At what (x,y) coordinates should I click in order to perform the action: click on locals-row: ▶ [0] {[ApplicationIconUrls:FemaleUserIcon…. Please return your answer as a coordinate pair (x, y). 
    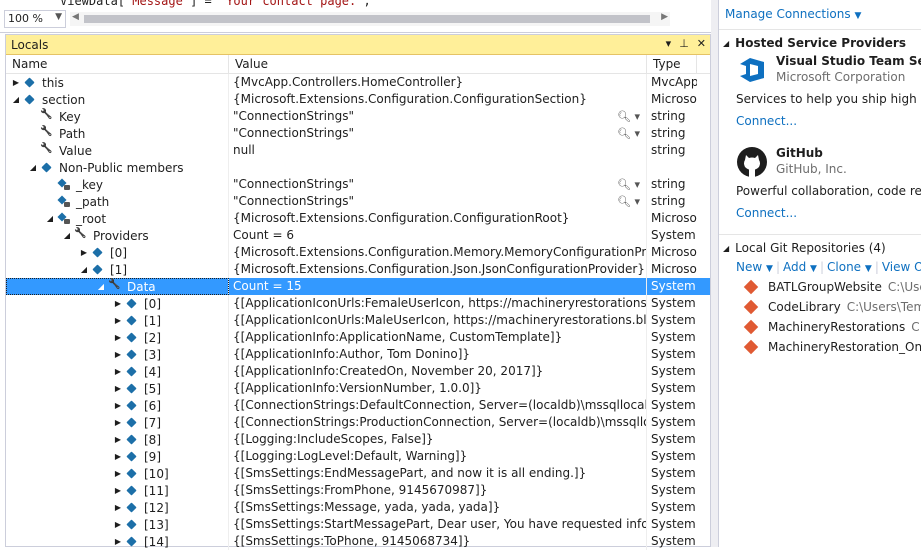
    Looking at the image, I should click on (358, 303).